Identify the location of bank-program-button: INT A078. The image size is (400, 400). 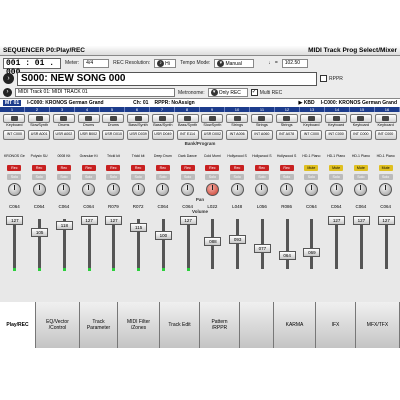
(286, 134).